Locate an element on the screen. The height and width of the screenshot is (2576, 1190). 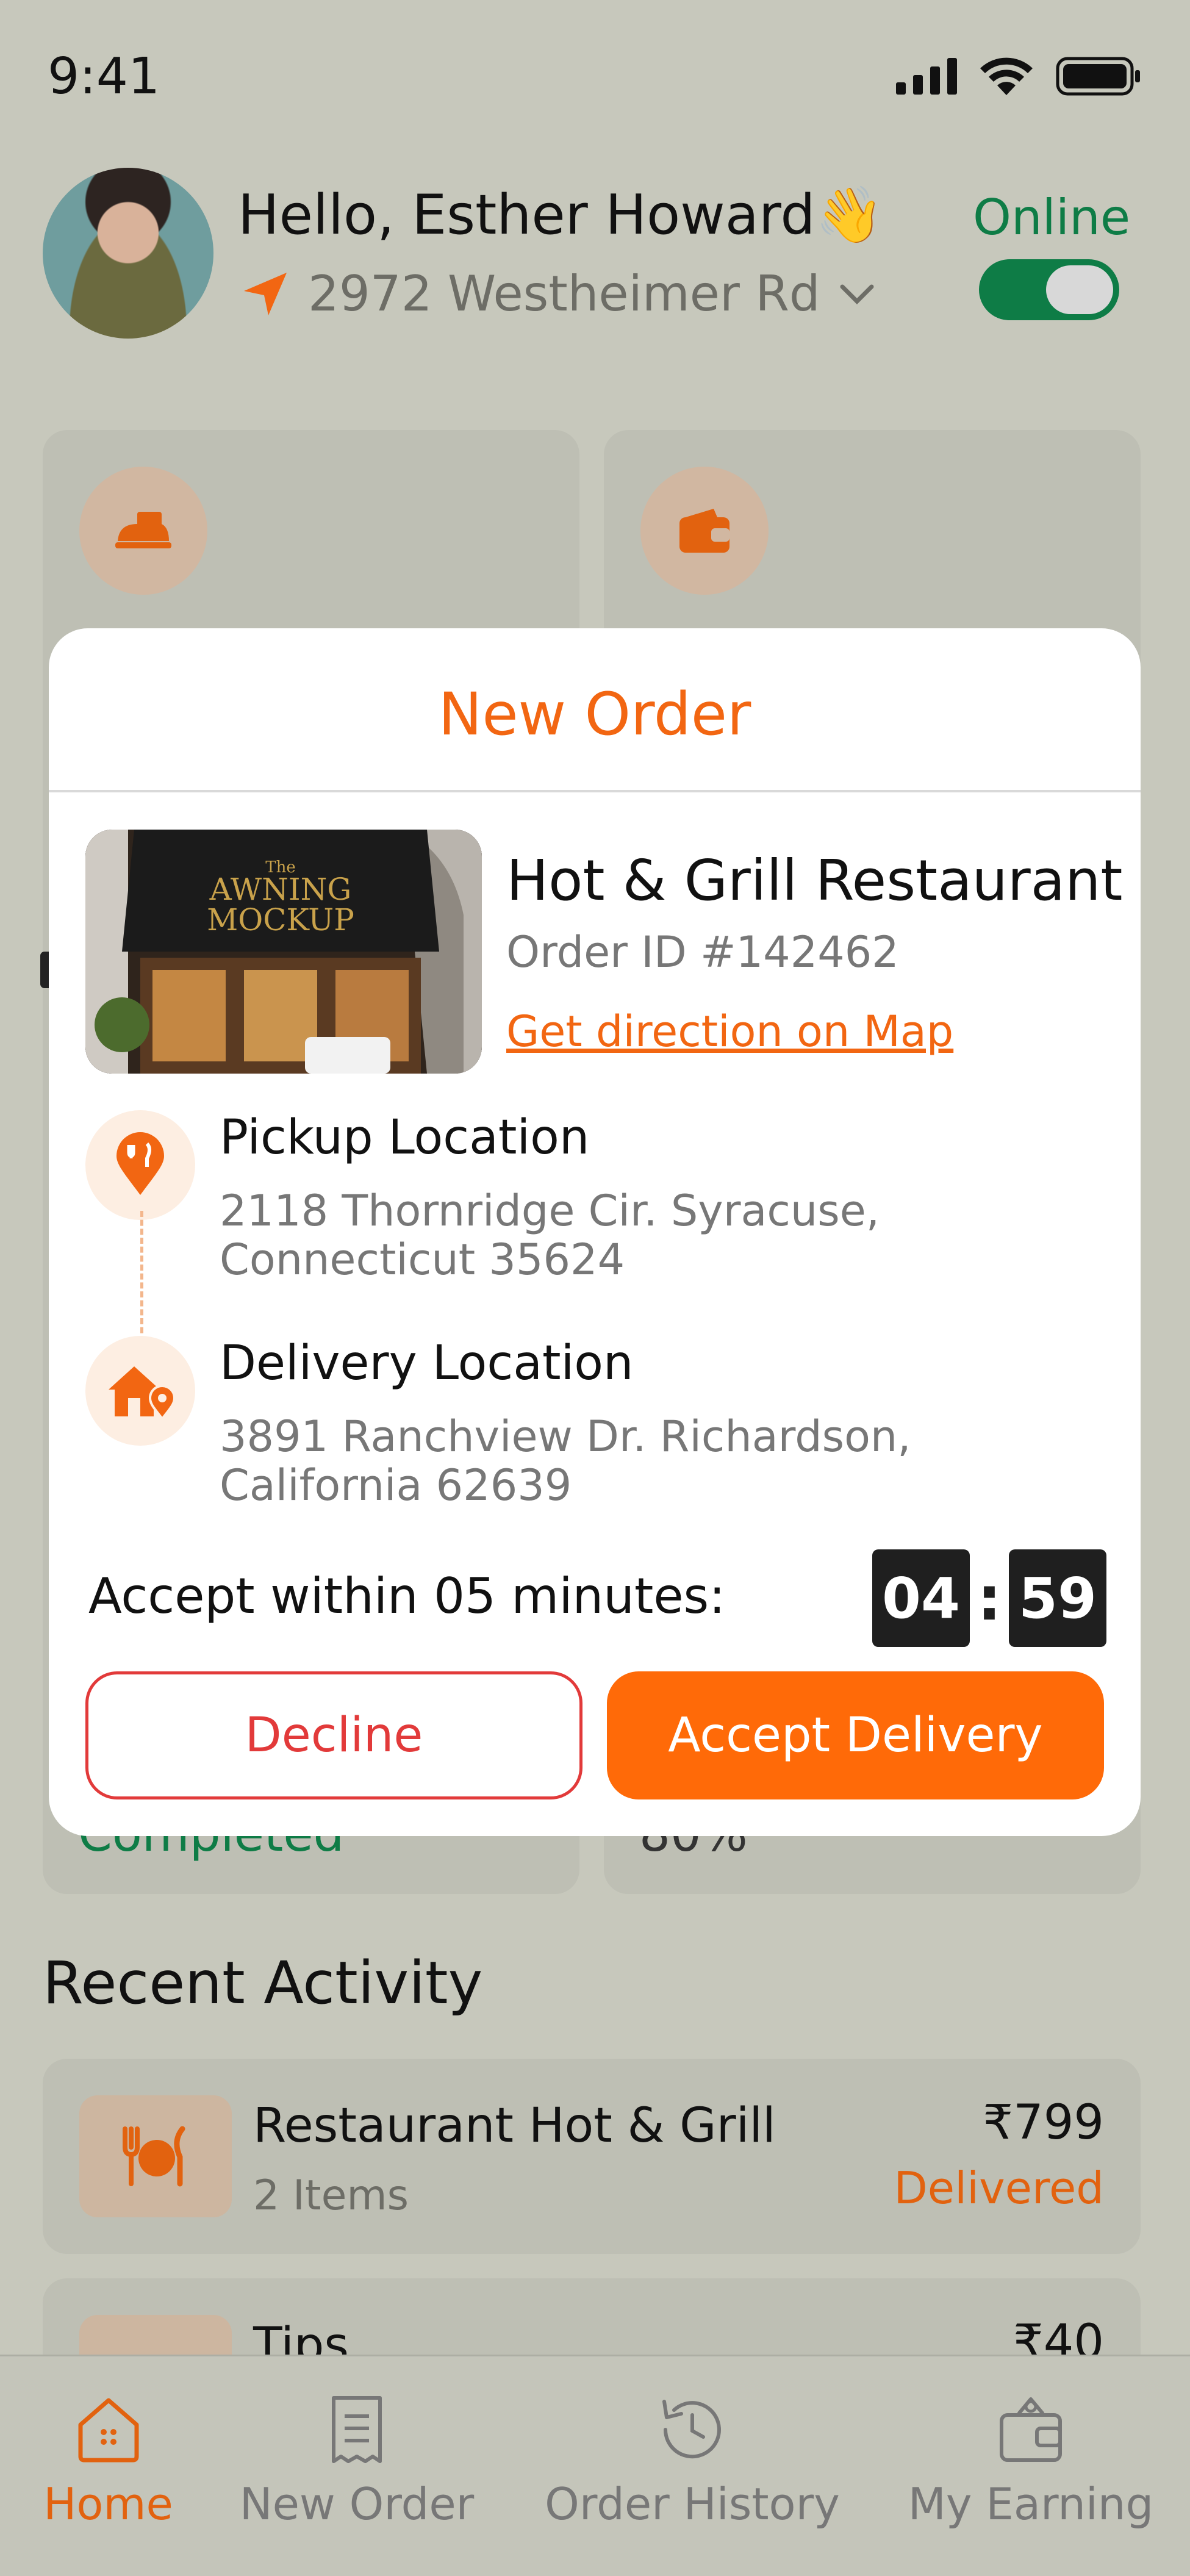
nav-my-earning-label: My Earning is located at coordinates (1031, 2504).